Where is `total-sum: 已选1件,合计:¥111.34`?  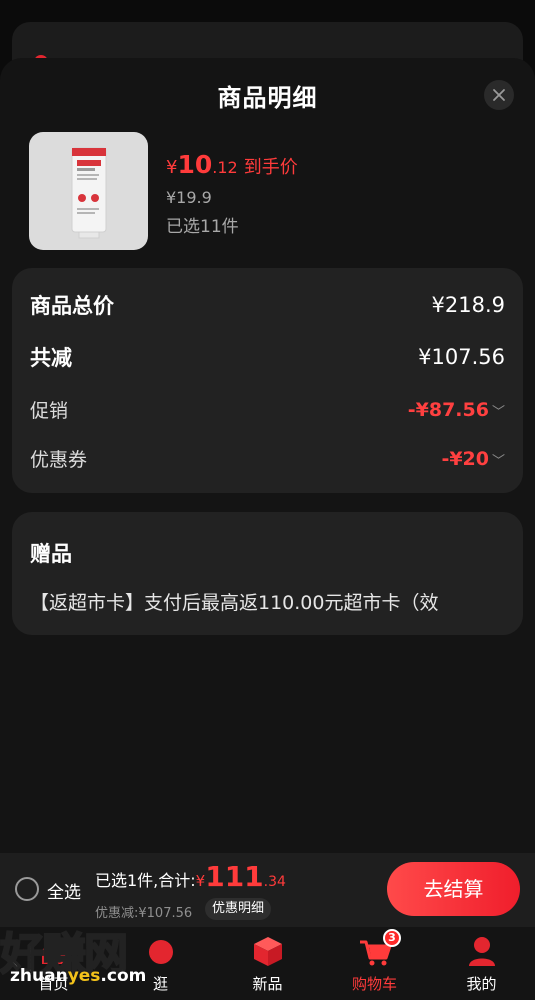
total-sum: 已选1件,合计:¥111.34 is located at coordinates (190, 876).